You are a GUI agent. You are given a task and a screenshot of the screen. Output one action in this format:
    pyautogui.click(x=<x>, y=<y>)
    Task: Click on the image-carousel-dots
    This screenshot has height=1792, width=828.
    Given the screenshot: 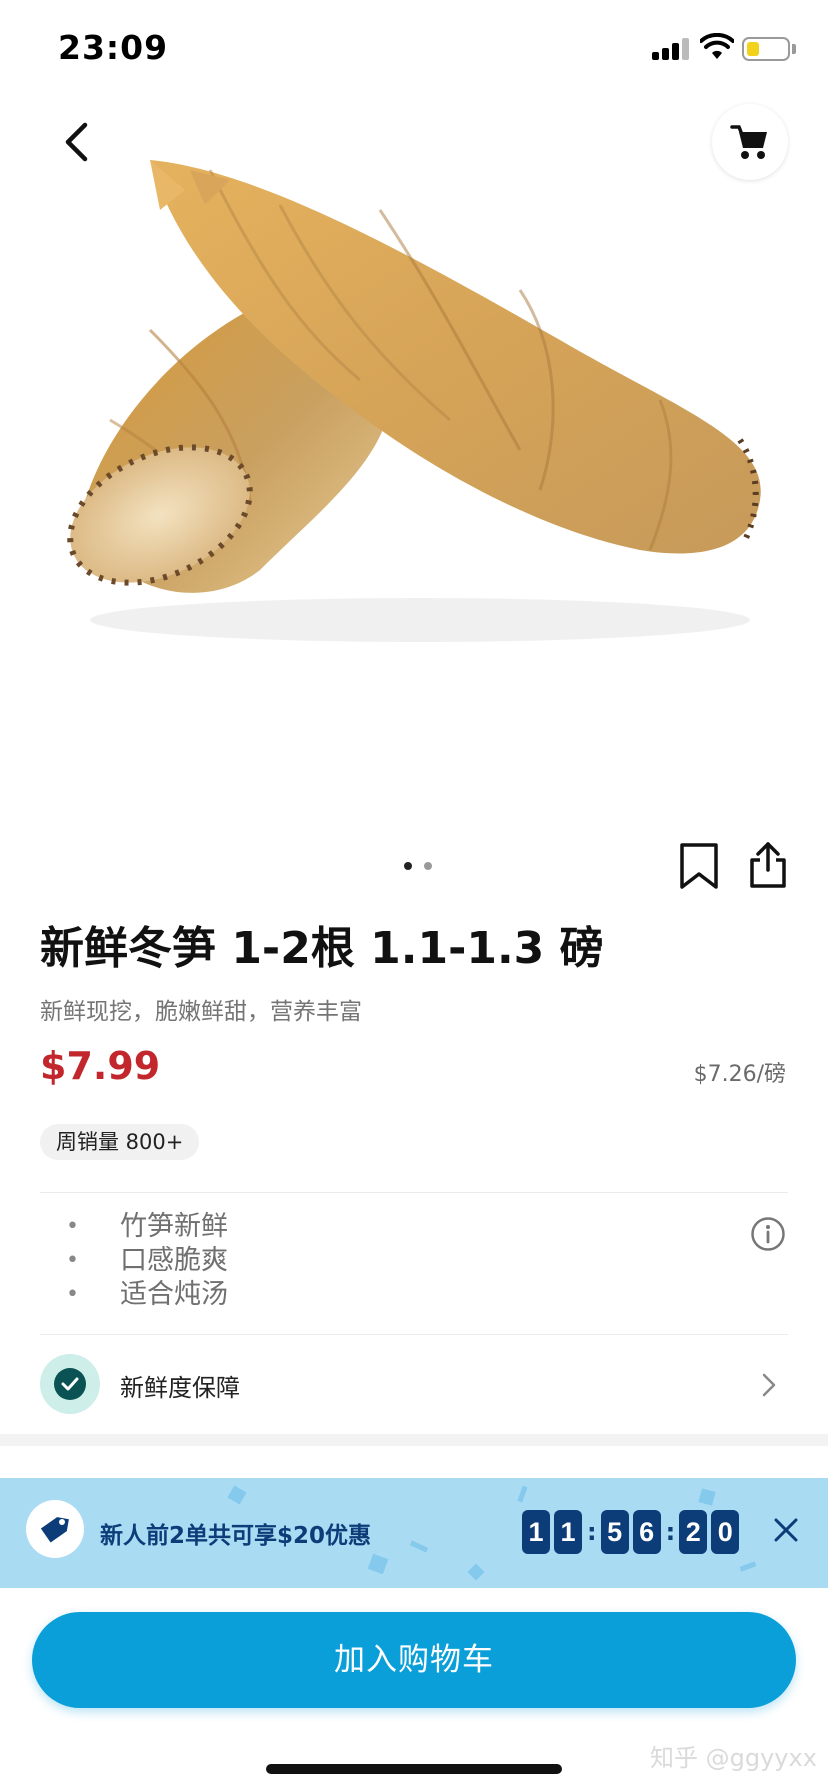 What is the action you would take?
    pyautogui.click(x=418, y=866)
    